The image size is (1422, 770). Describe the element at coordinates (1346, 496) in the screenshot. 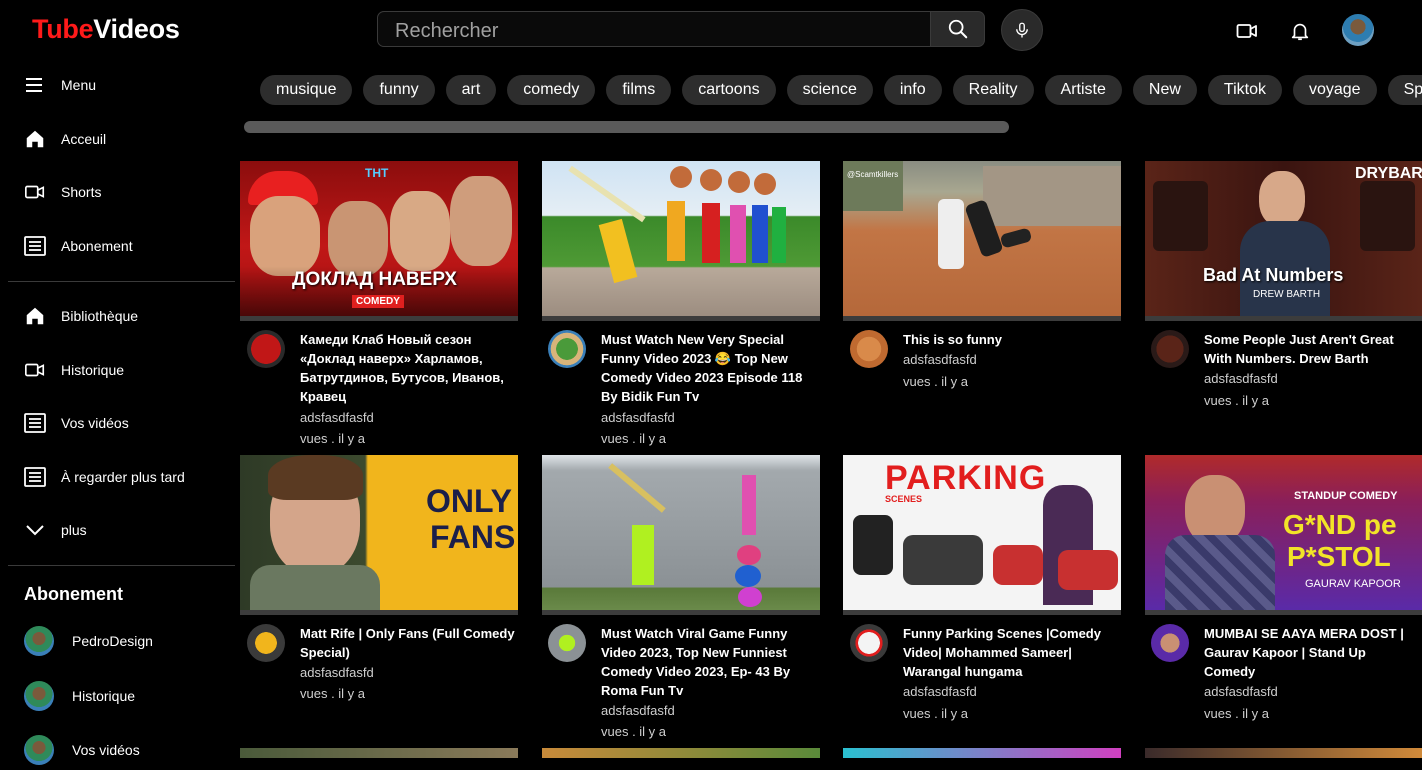

I see `thumbnail-top-label: STANDUP COMEDY` at that location.